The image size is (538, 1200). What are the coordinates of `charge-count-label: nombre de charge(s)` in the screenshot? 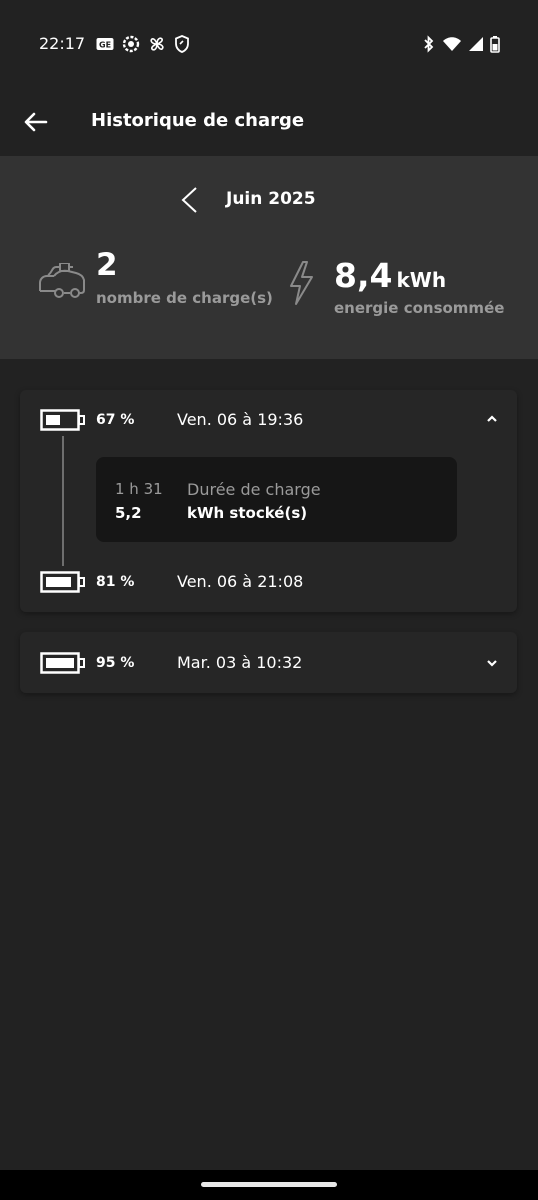 It's located at (184, 298).